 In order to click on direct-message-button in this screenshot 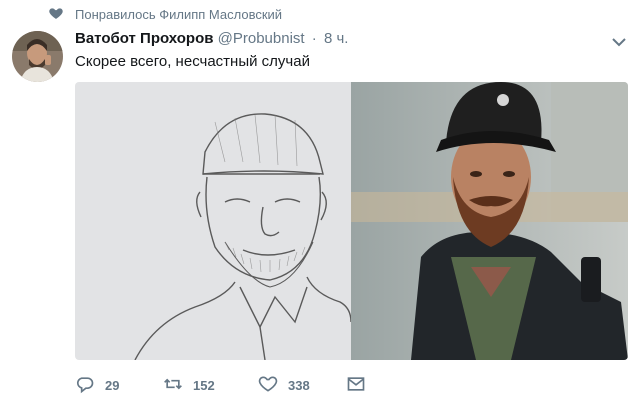, I will do `click(361, 385)`.